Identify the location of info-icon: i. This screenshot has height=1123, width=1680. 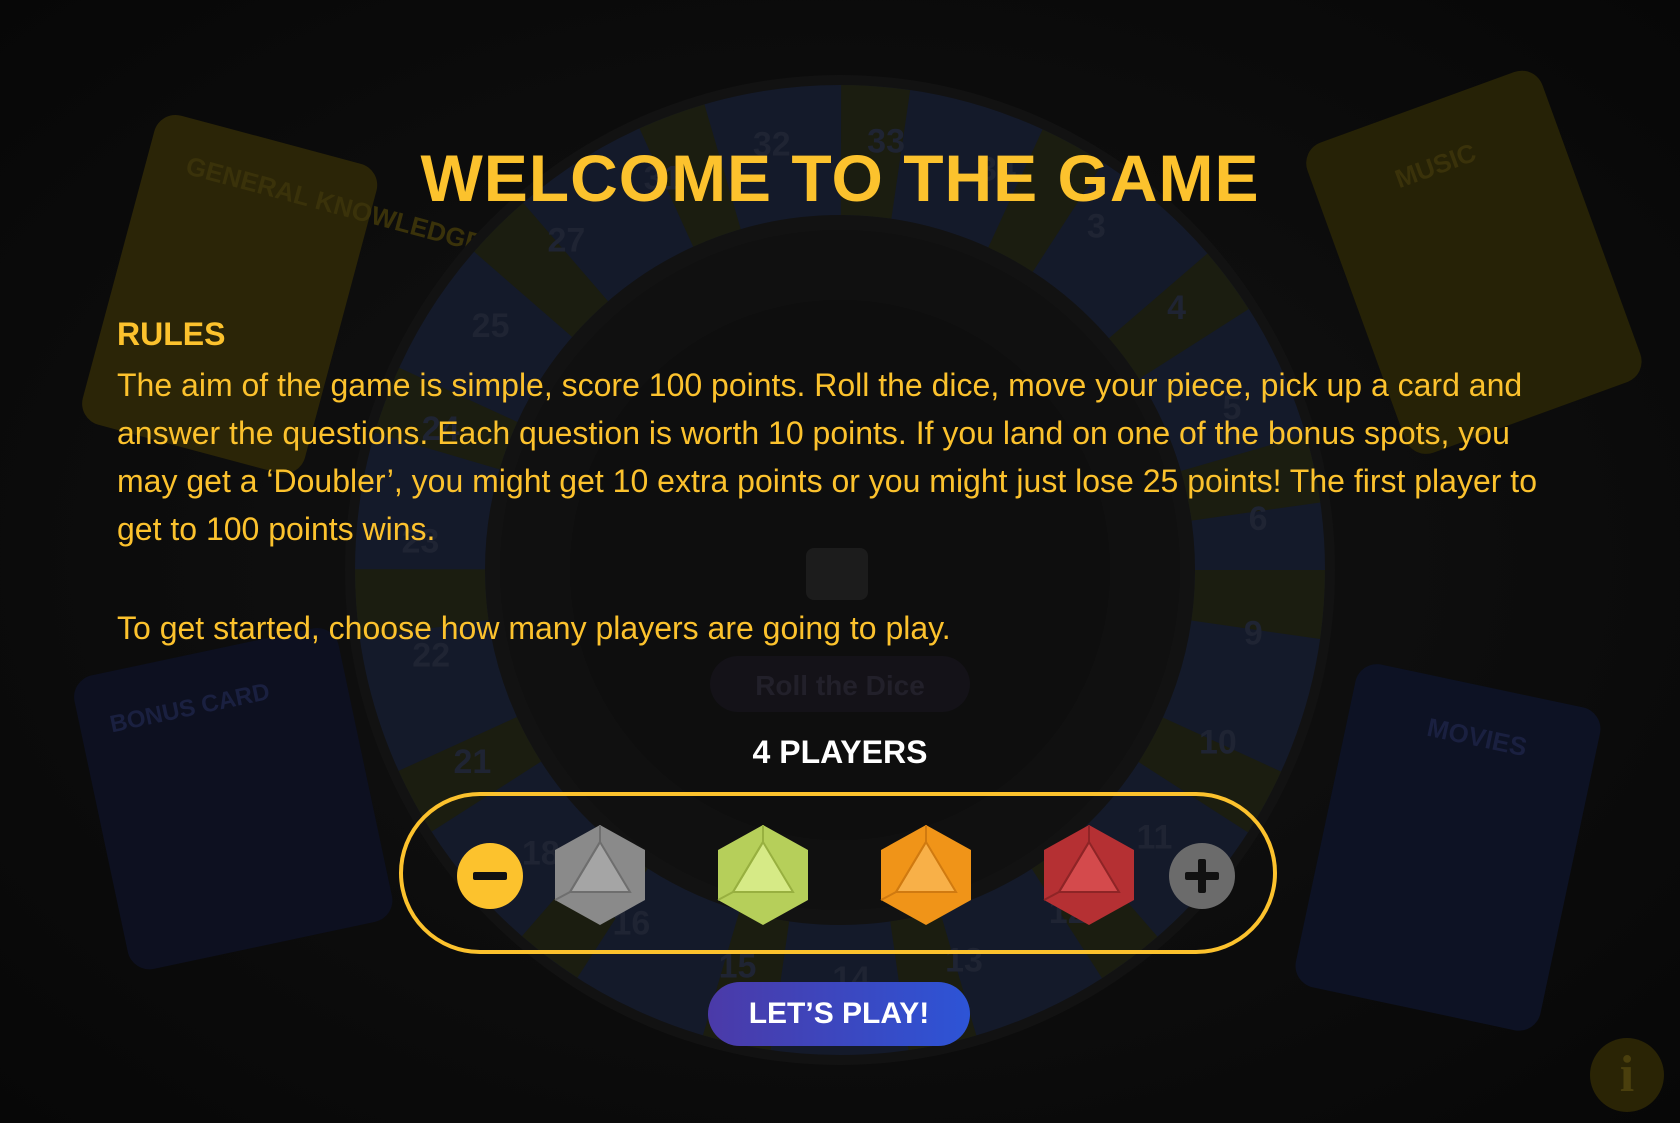
(1627, 1074).